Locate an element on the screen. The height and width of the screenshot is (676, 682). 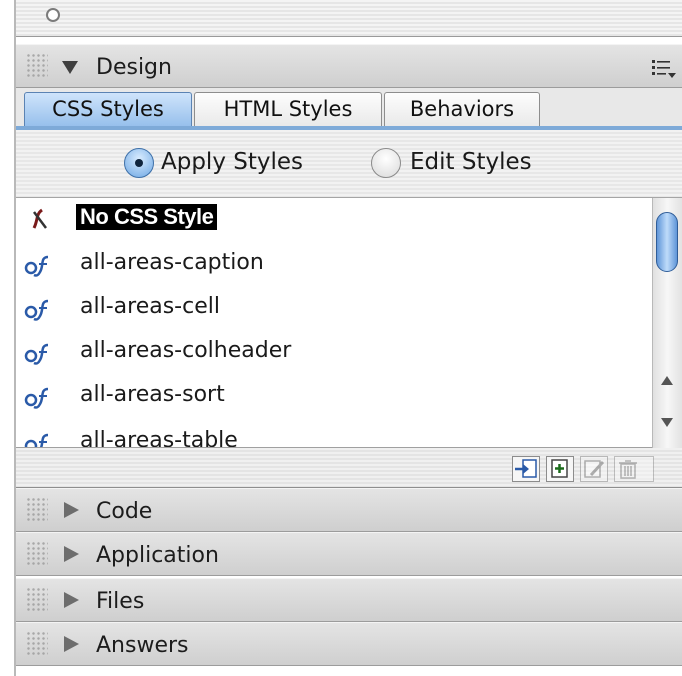
style-list-toolbar is located at coordinates (349, 468).